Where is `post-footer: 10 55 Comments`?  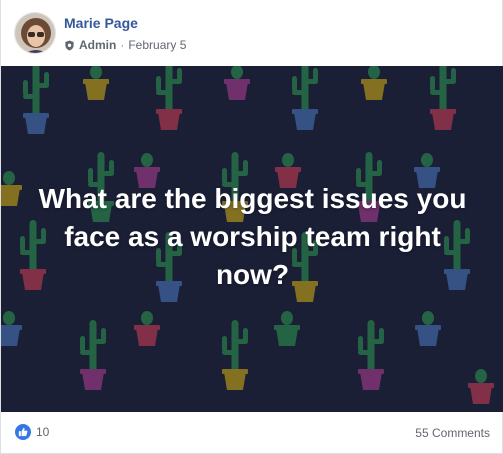
post-footer: 10 55 Comments is located at coordinates (252, 433).